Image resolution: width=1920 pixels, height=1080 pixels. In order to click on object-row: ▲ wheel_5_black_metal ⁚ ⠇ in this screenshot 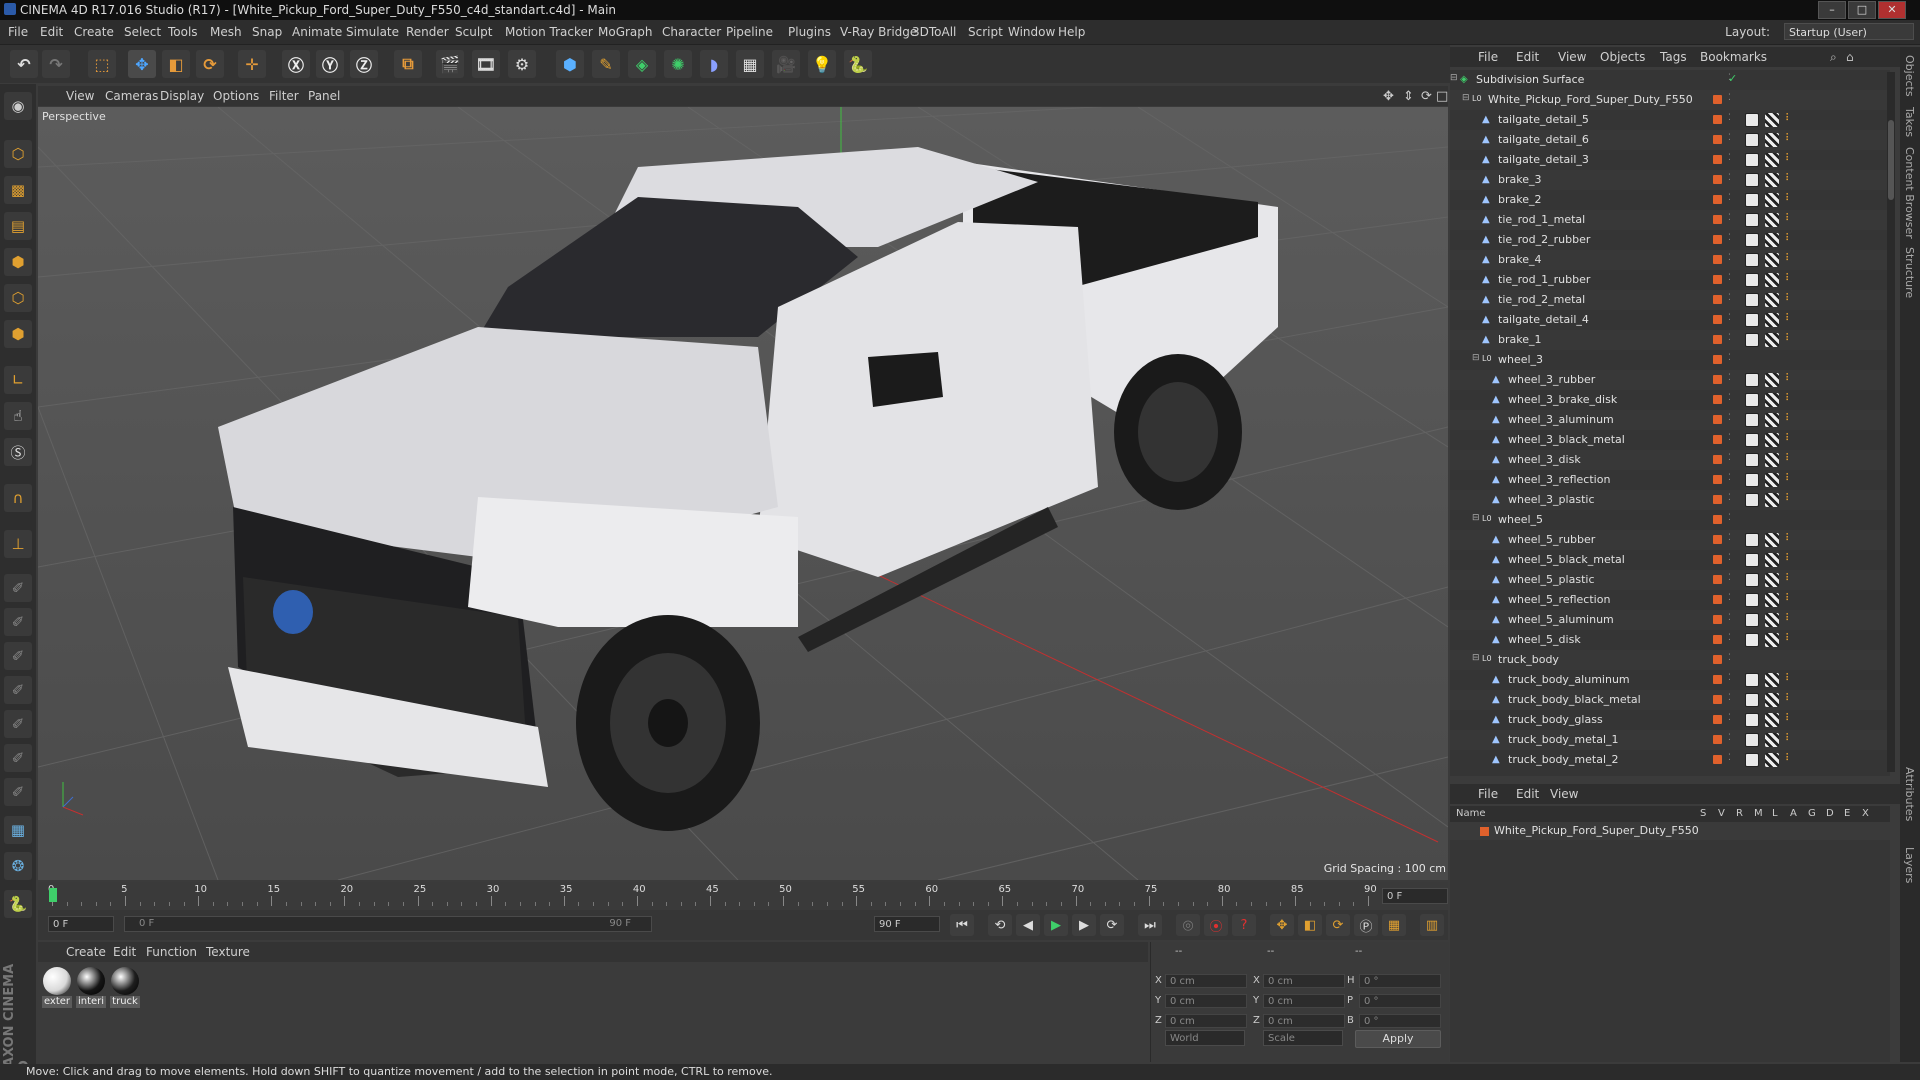, I will do `click(1670, 560)`.